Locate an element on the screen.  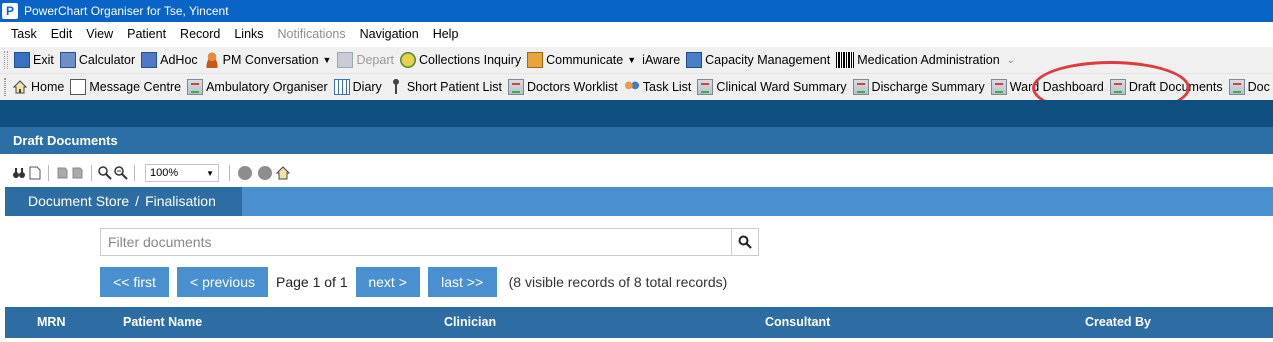
menu-edit: Edit is located at coordinates (62, 34).